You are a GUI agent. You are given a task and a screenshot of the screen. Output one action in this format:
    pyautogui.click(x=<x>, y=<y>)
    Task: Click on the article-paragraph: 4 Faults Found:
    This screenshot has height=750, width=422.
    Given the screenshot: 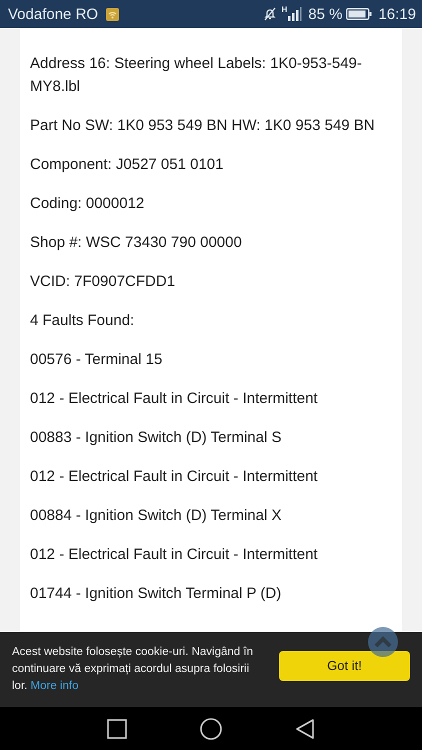 What is the action you would take?
    pyautogui.click(x=83, y=321)
    